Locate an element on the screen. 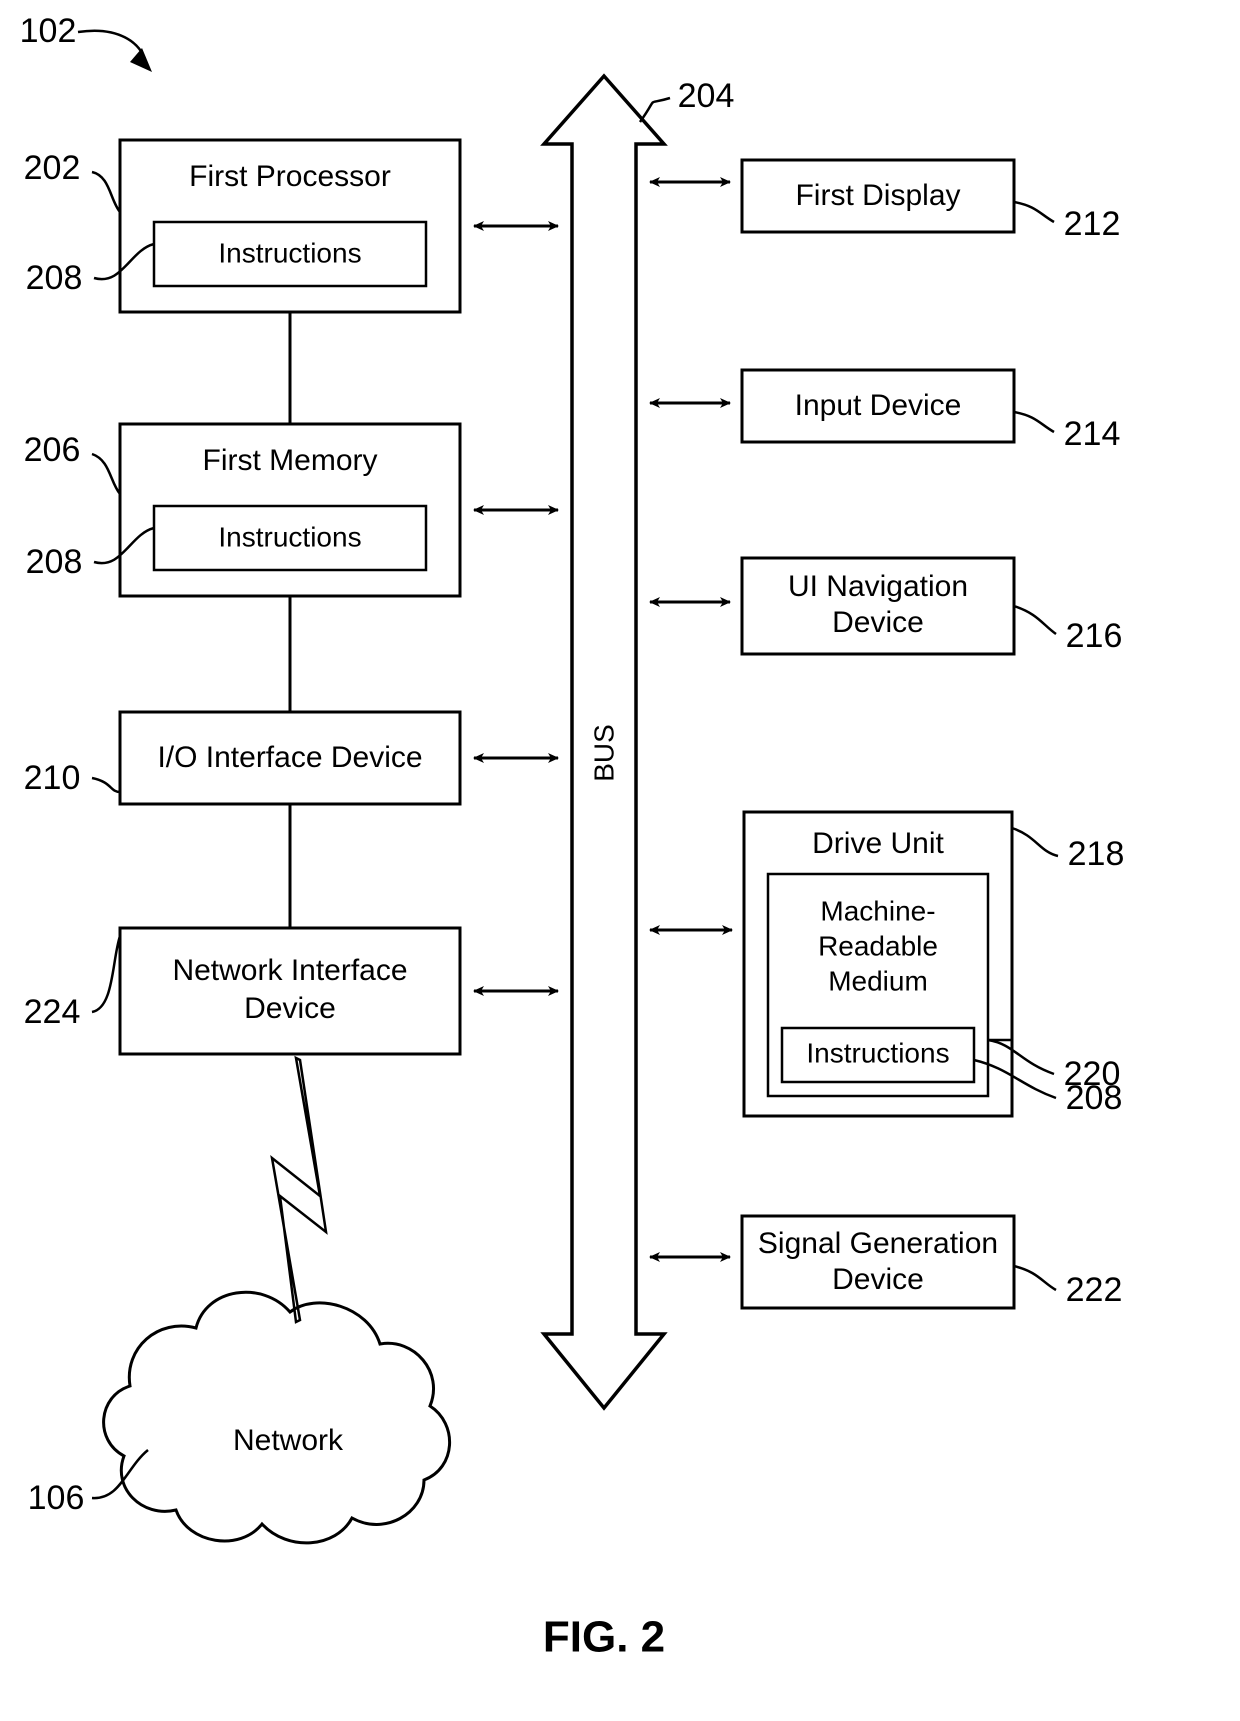 The width and height of the screenshot is (1240, 1721). ref-label-222: 222 is located at coordinates (1094, 1290).